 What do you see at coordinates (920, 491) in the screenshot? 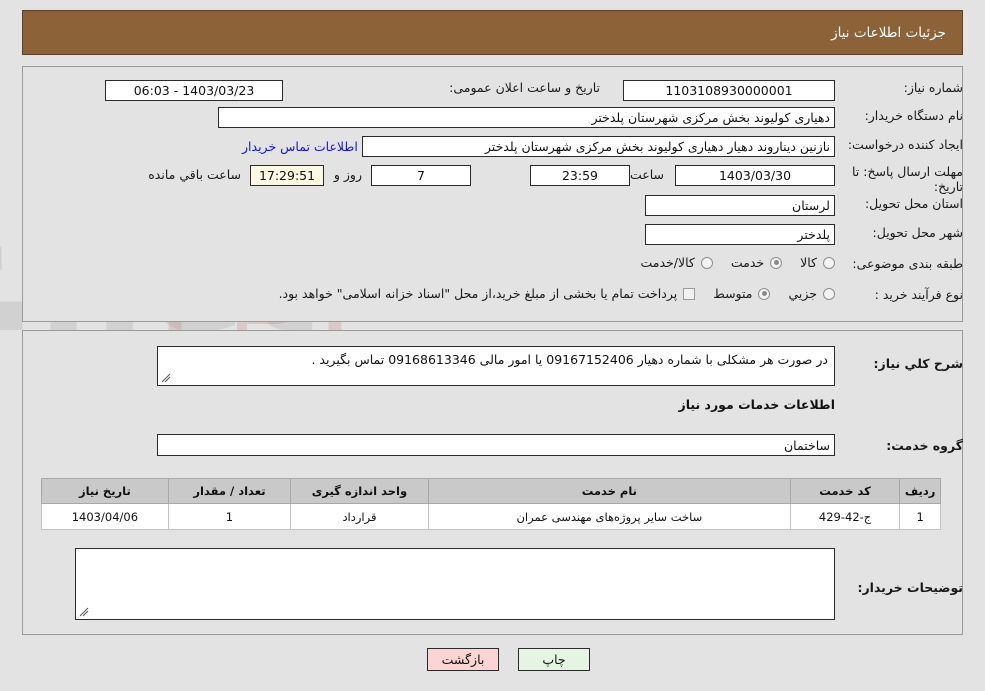
I see `col-index: ردیف` at bounding box center [920, 491].